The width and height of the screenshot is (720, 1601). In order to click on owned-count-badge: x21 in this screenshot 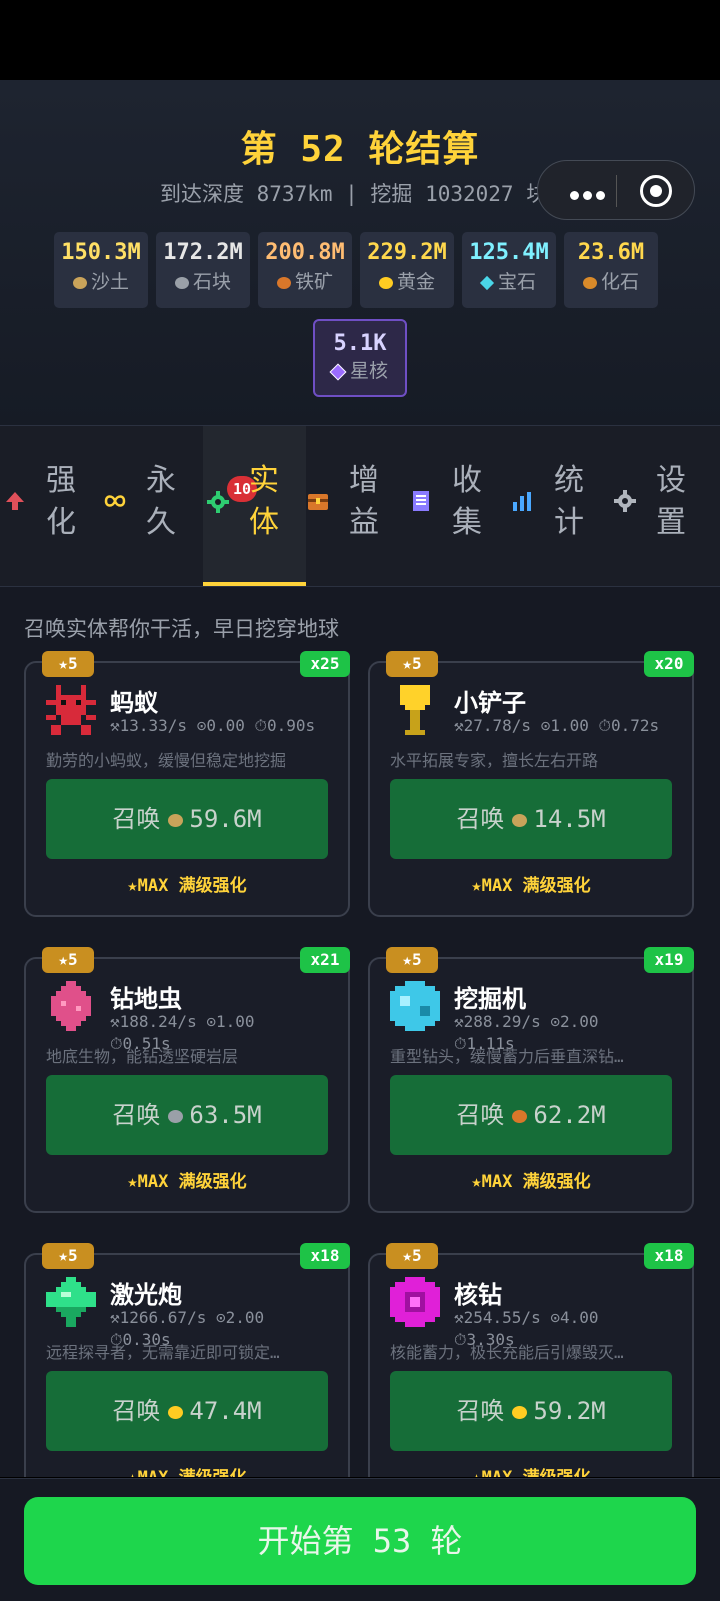, I will do `click(325, 960)`.